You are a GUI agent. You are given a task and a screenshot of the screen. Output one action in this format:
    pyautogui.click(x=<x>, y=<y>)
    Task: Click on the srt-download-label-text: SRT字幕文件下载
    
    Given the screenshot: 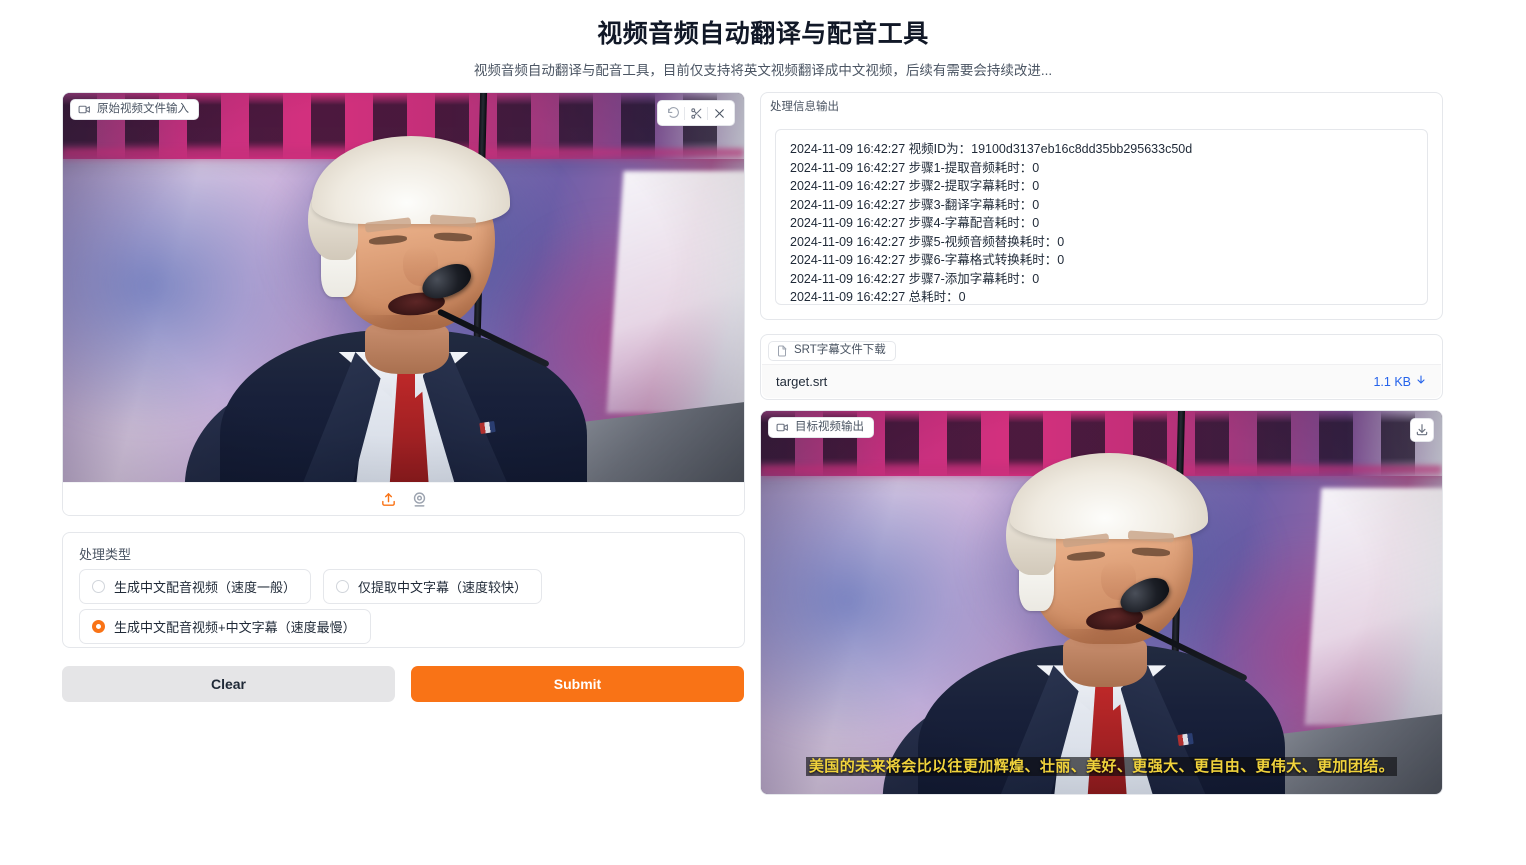 What is the action you would take?
    pyautogui.click(x=840, y=350)
    